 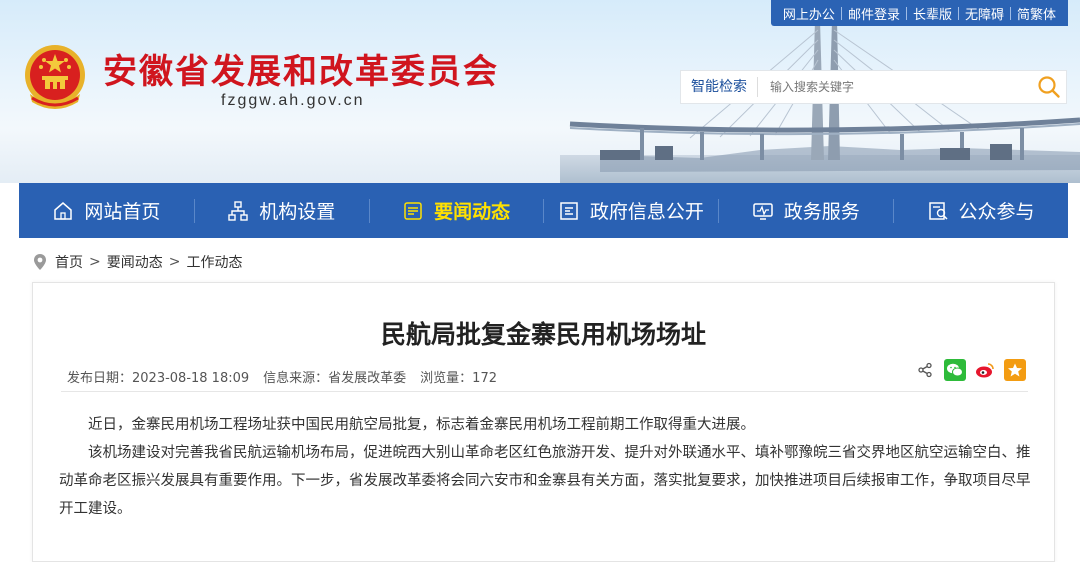 What do you see at coordinates (996, 212) in the screenshot?
I see `nav-label: 公众参与` at bounding box center [996, 212].